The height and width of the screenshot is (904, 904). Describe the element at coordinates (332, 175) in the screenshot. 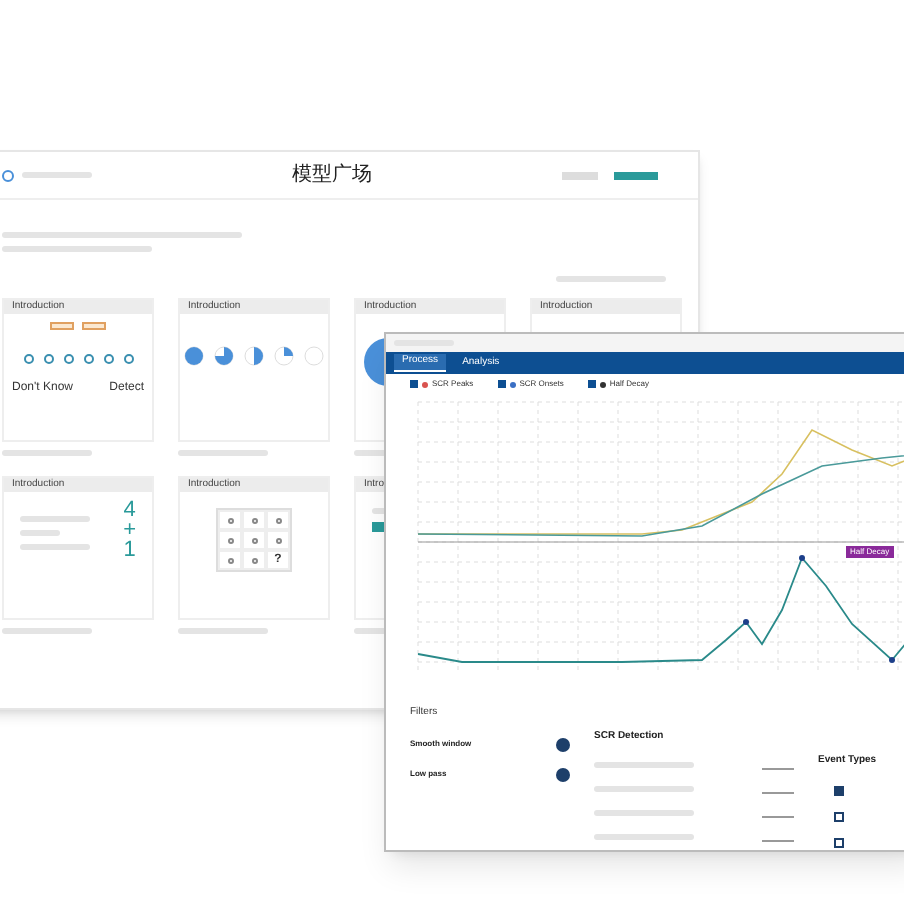

I see `window-title: 模型广场` at that location.